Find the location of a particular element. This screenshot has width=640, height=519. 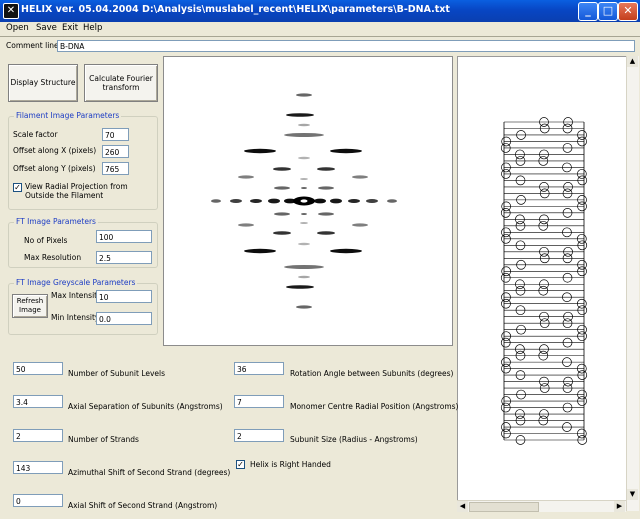

azimuthal-shift-input: 143 is located at coordinates (38, 467).